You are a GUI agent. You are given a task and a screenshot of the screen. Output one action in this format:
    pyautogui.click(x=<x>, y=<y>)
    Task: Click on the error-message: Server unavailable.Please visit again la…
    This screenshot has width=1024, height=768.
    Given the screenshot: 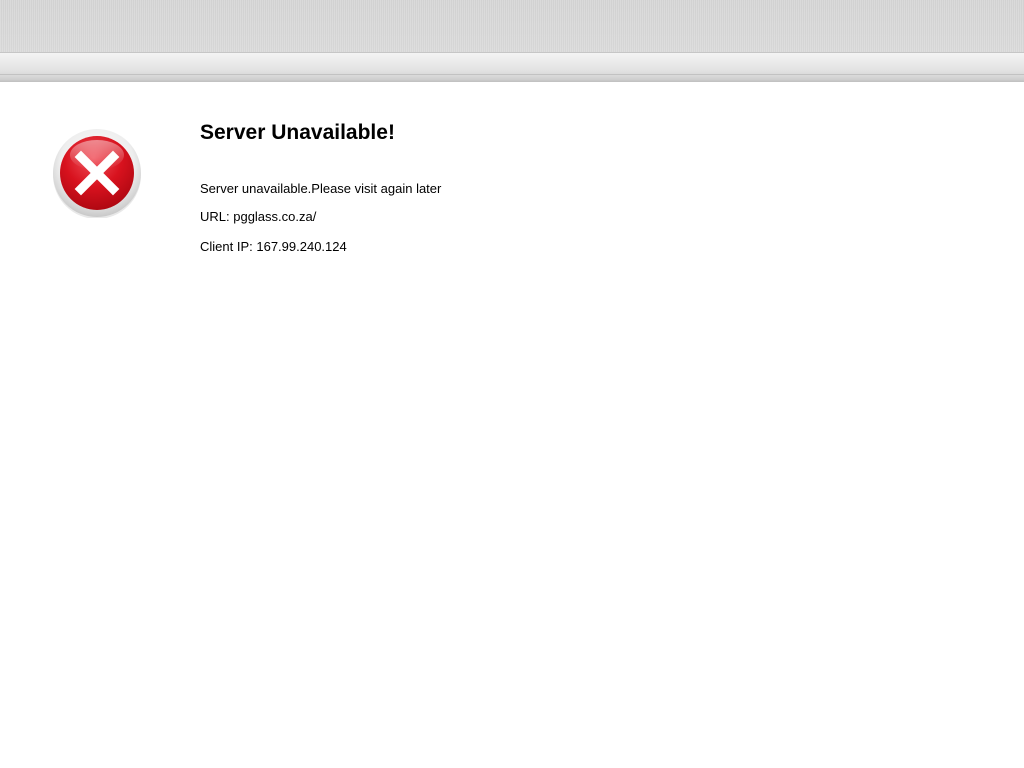 What is the action you would take?
    pyautogui.click(x=321, y=188)
    